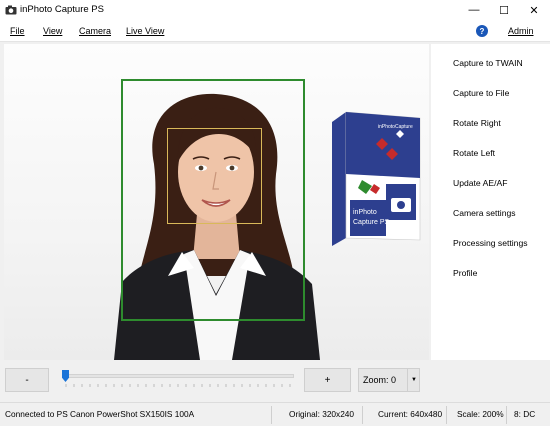 This screenshot has width=550, height=426. Describe the element at coordinates (482, 31) in the screenshot. I see `help-icon: ?` at that location.